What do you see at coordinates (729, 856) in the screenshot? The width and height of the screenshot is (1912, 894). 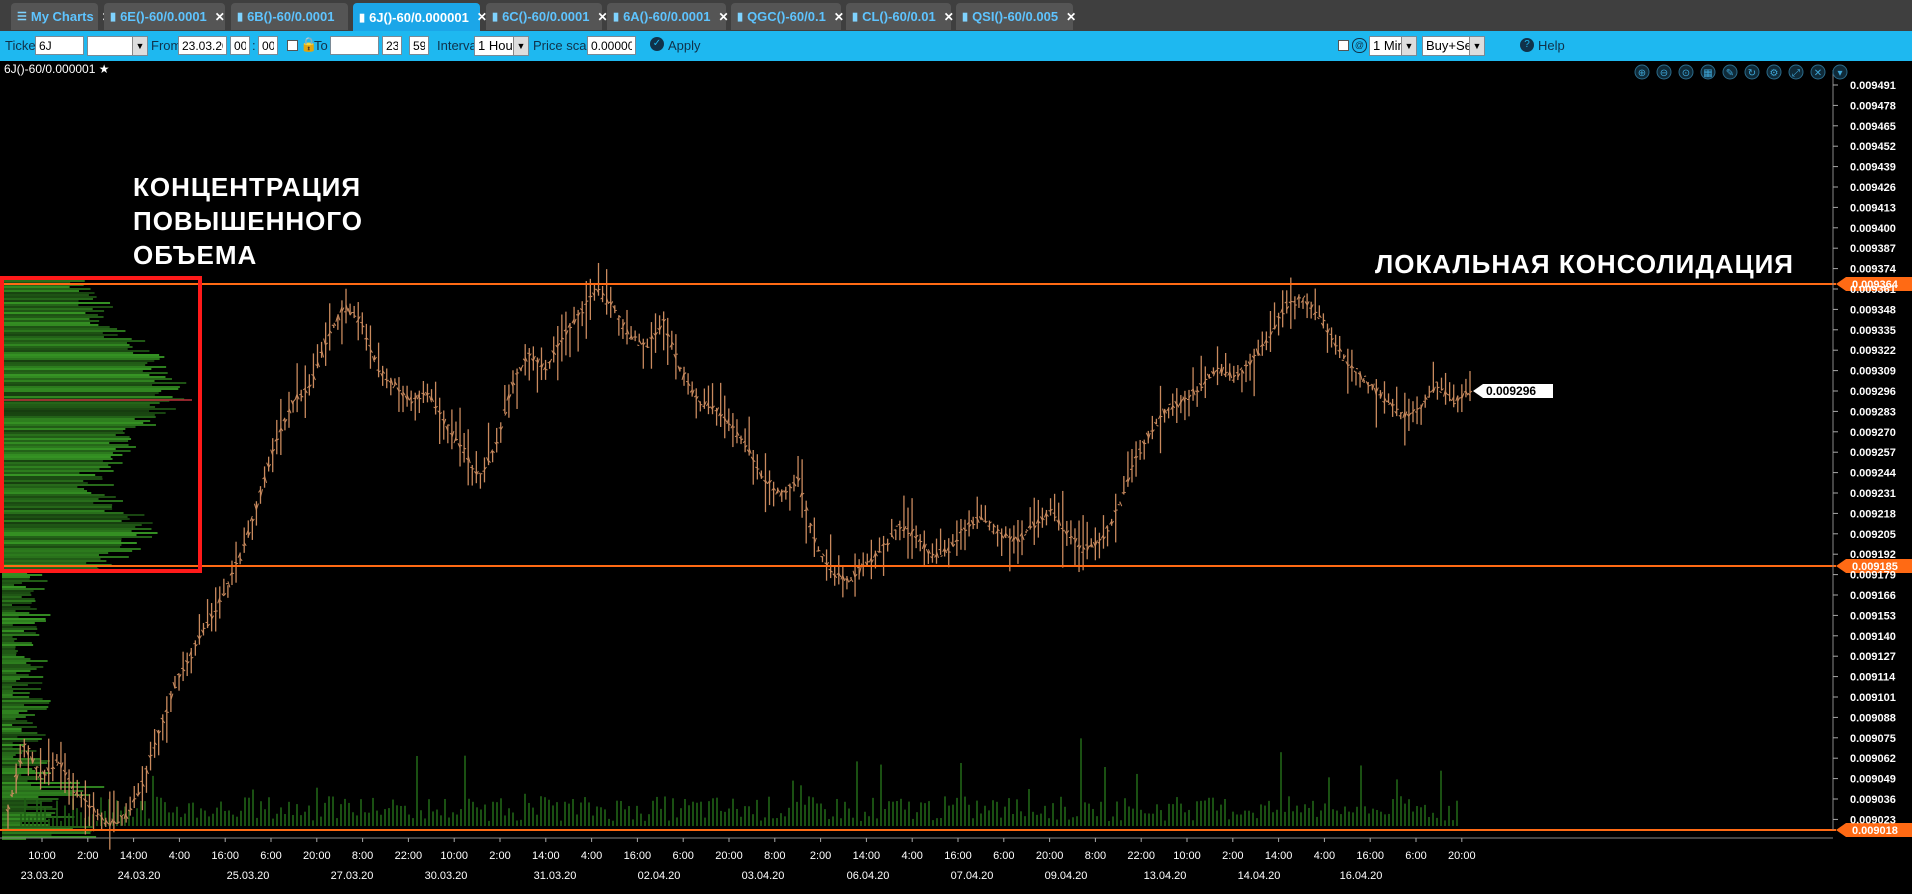 I see `x-time-label: 20:00` at bounding box center [729, 856].